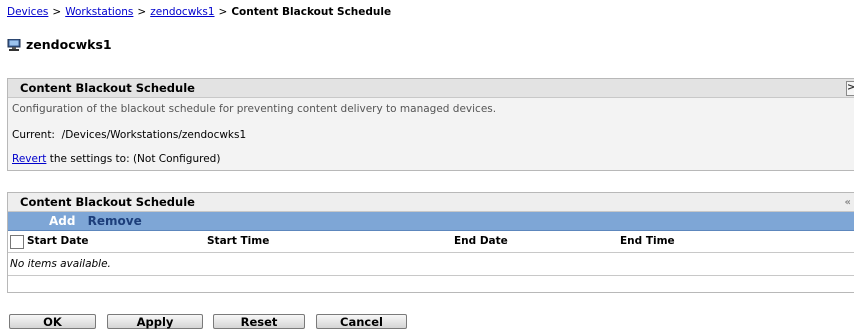 The height and width of the screenshot is (329, 854). What do you see at coordinates (361, 321) in the screenshot?
I see `cancel-button: Cancel` at bounding box center [361, 321].